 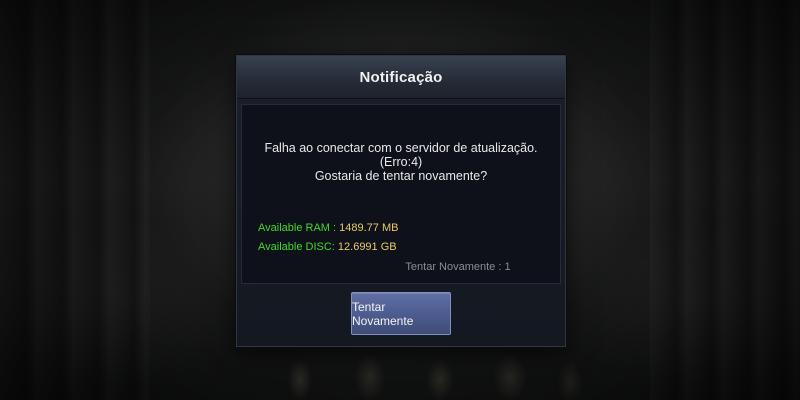 I want to click on dialog-title-bar: Notificação, so click(x=401, y=77).